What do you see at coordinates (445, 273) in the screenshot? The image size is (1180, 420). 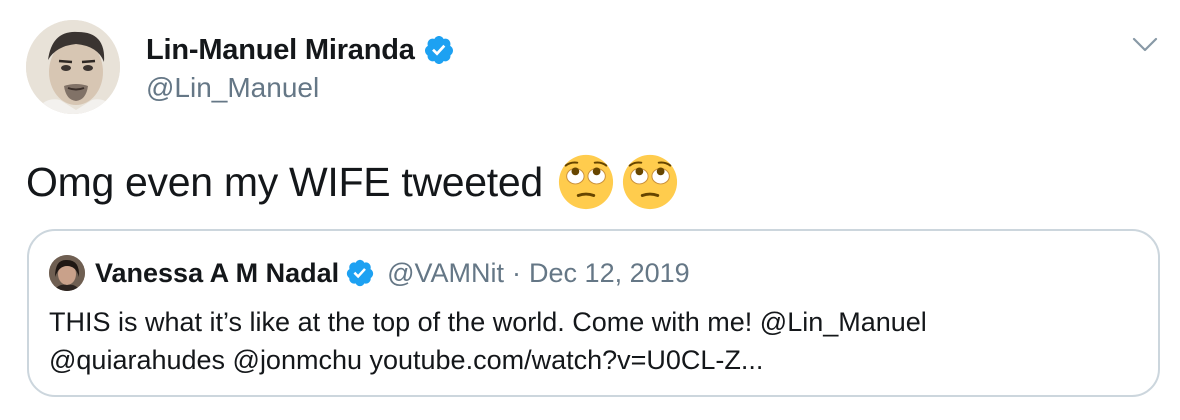 I see `quoted-author-handle: @VAMNit` at bounding box center [445, 273].